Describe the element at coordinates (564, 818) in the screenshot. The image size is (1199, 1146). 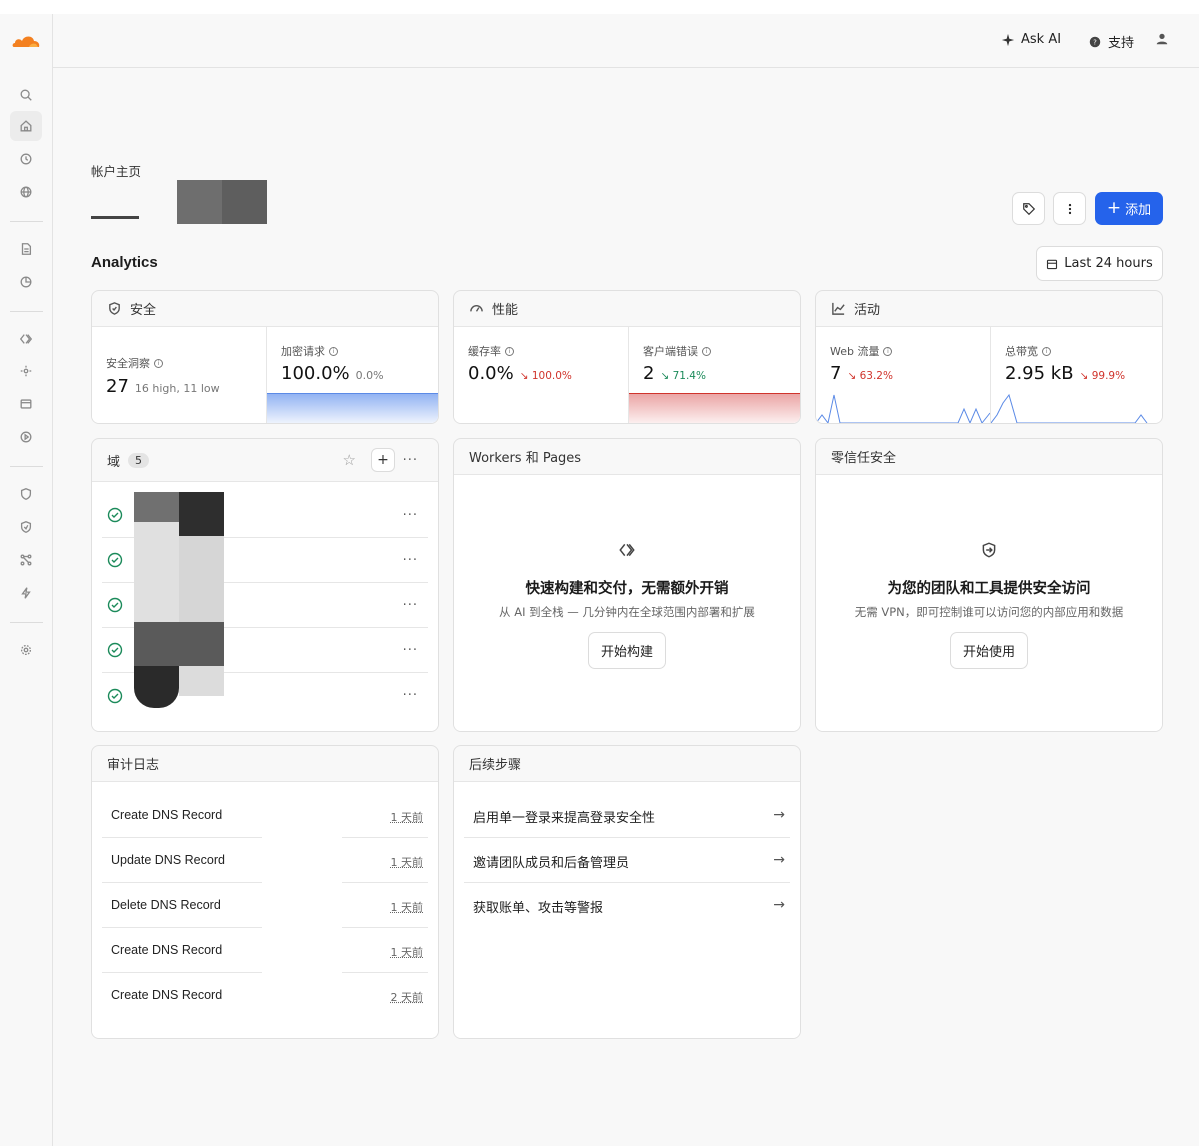
I see `next-step-label: 启用单一登录来提高登录安全性` at that location.